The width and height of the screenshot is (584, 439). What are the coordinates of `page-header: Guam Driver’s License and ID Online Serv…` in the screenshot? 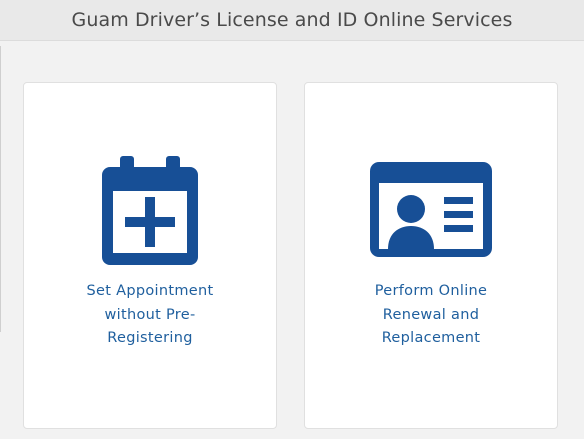 It's located at (292, 20).